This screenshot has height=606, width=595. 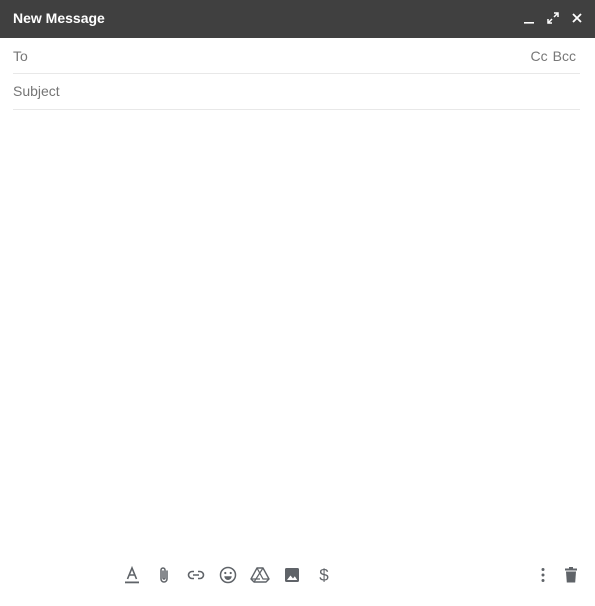 What do you see at coordinates (297, 19) in the screenshot?
I see `compose-header: New Message` at bounding box center [297, 19].